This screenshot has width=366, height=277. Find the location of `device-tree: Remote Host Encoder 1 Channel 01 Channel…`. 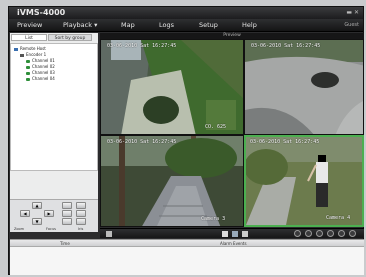

device-tree: Remote Host Encoder 1 Channel 01 Channel… is located at coordinates (54, 107).